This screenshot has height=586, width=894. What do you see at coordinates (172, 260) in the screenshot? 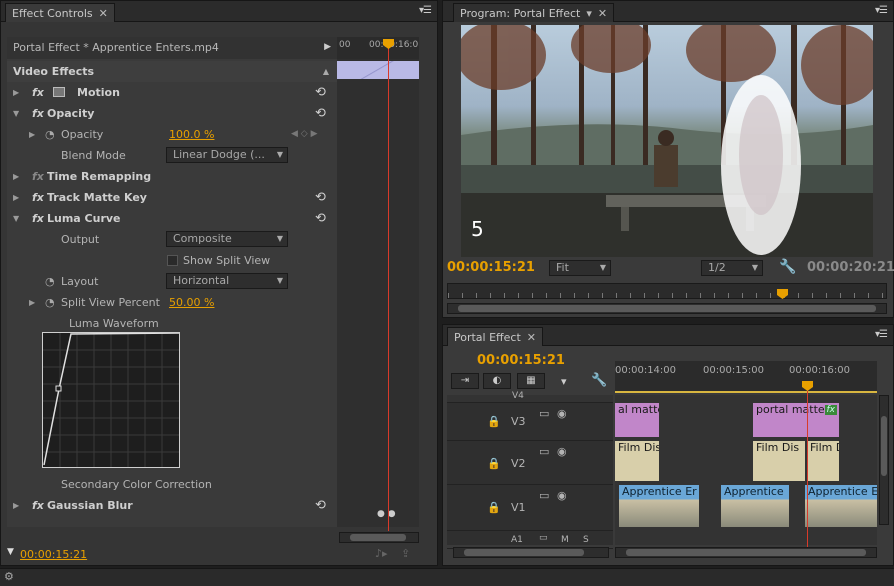
I see `split-view-checkbox` at bounding box center [172, 260].